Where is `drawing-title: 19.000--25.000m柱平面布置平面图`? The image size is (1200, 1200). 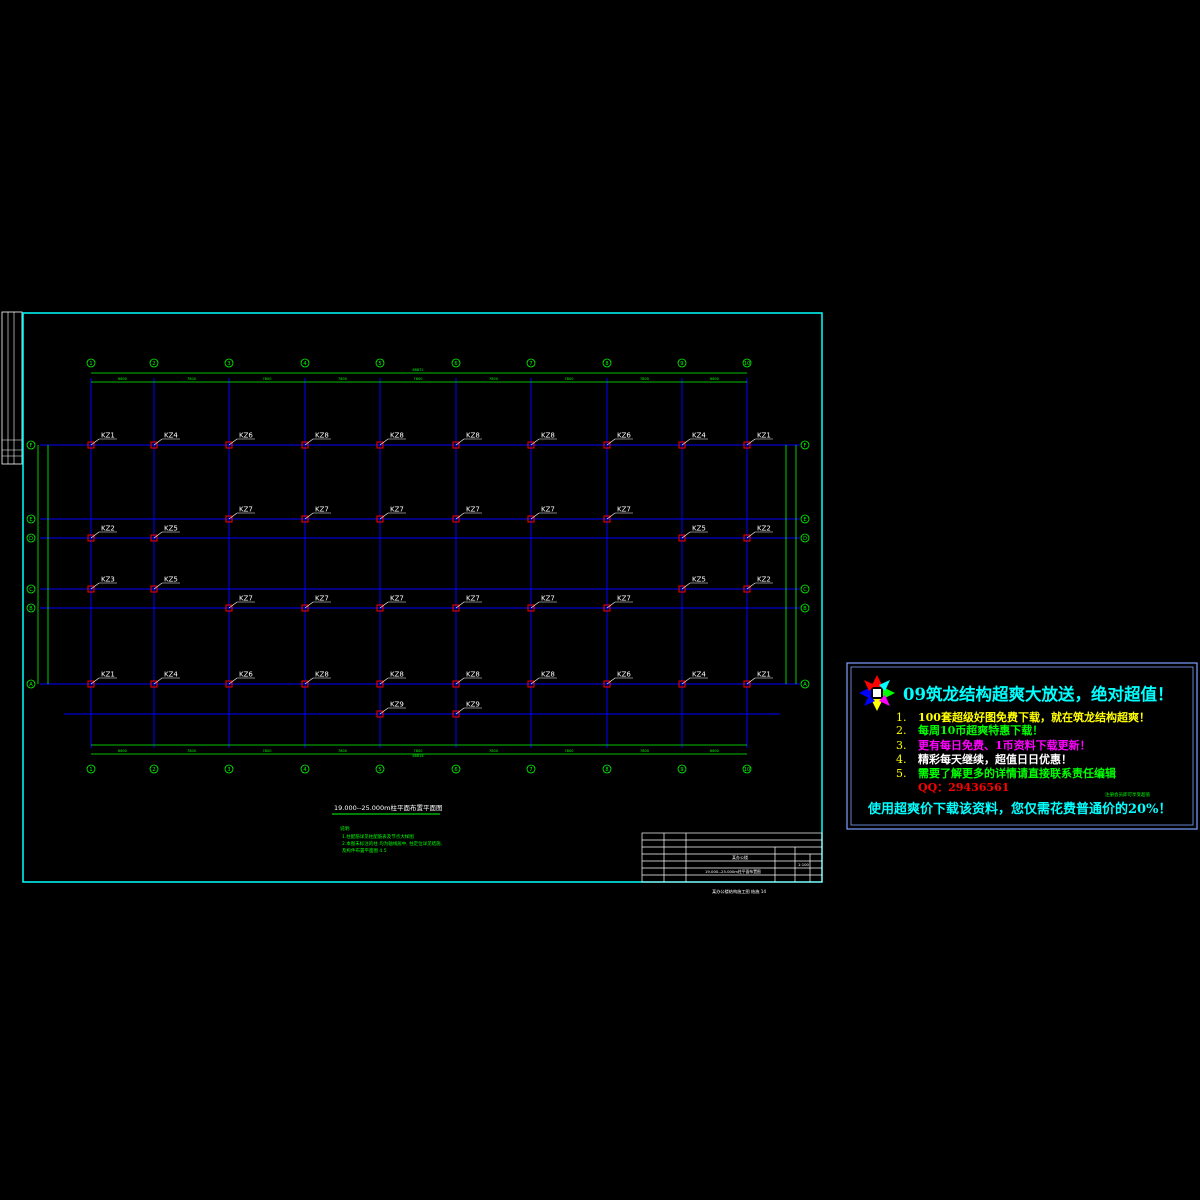
drawing-title: 19.000--25.000m柱平面布置平面图 is located at coordinates (388, 807).